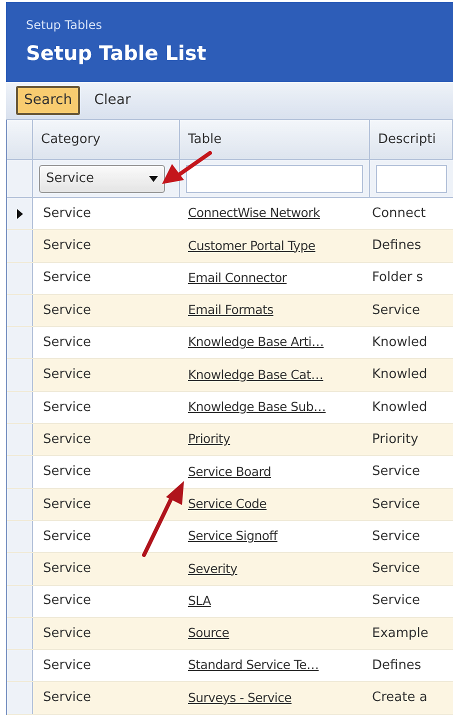 Image resolution: width=453 pixels, height=715 pixels. Describe the element at coordinates (237, 278) in the screenshot. I see `table-link: Email Connector` at that location.